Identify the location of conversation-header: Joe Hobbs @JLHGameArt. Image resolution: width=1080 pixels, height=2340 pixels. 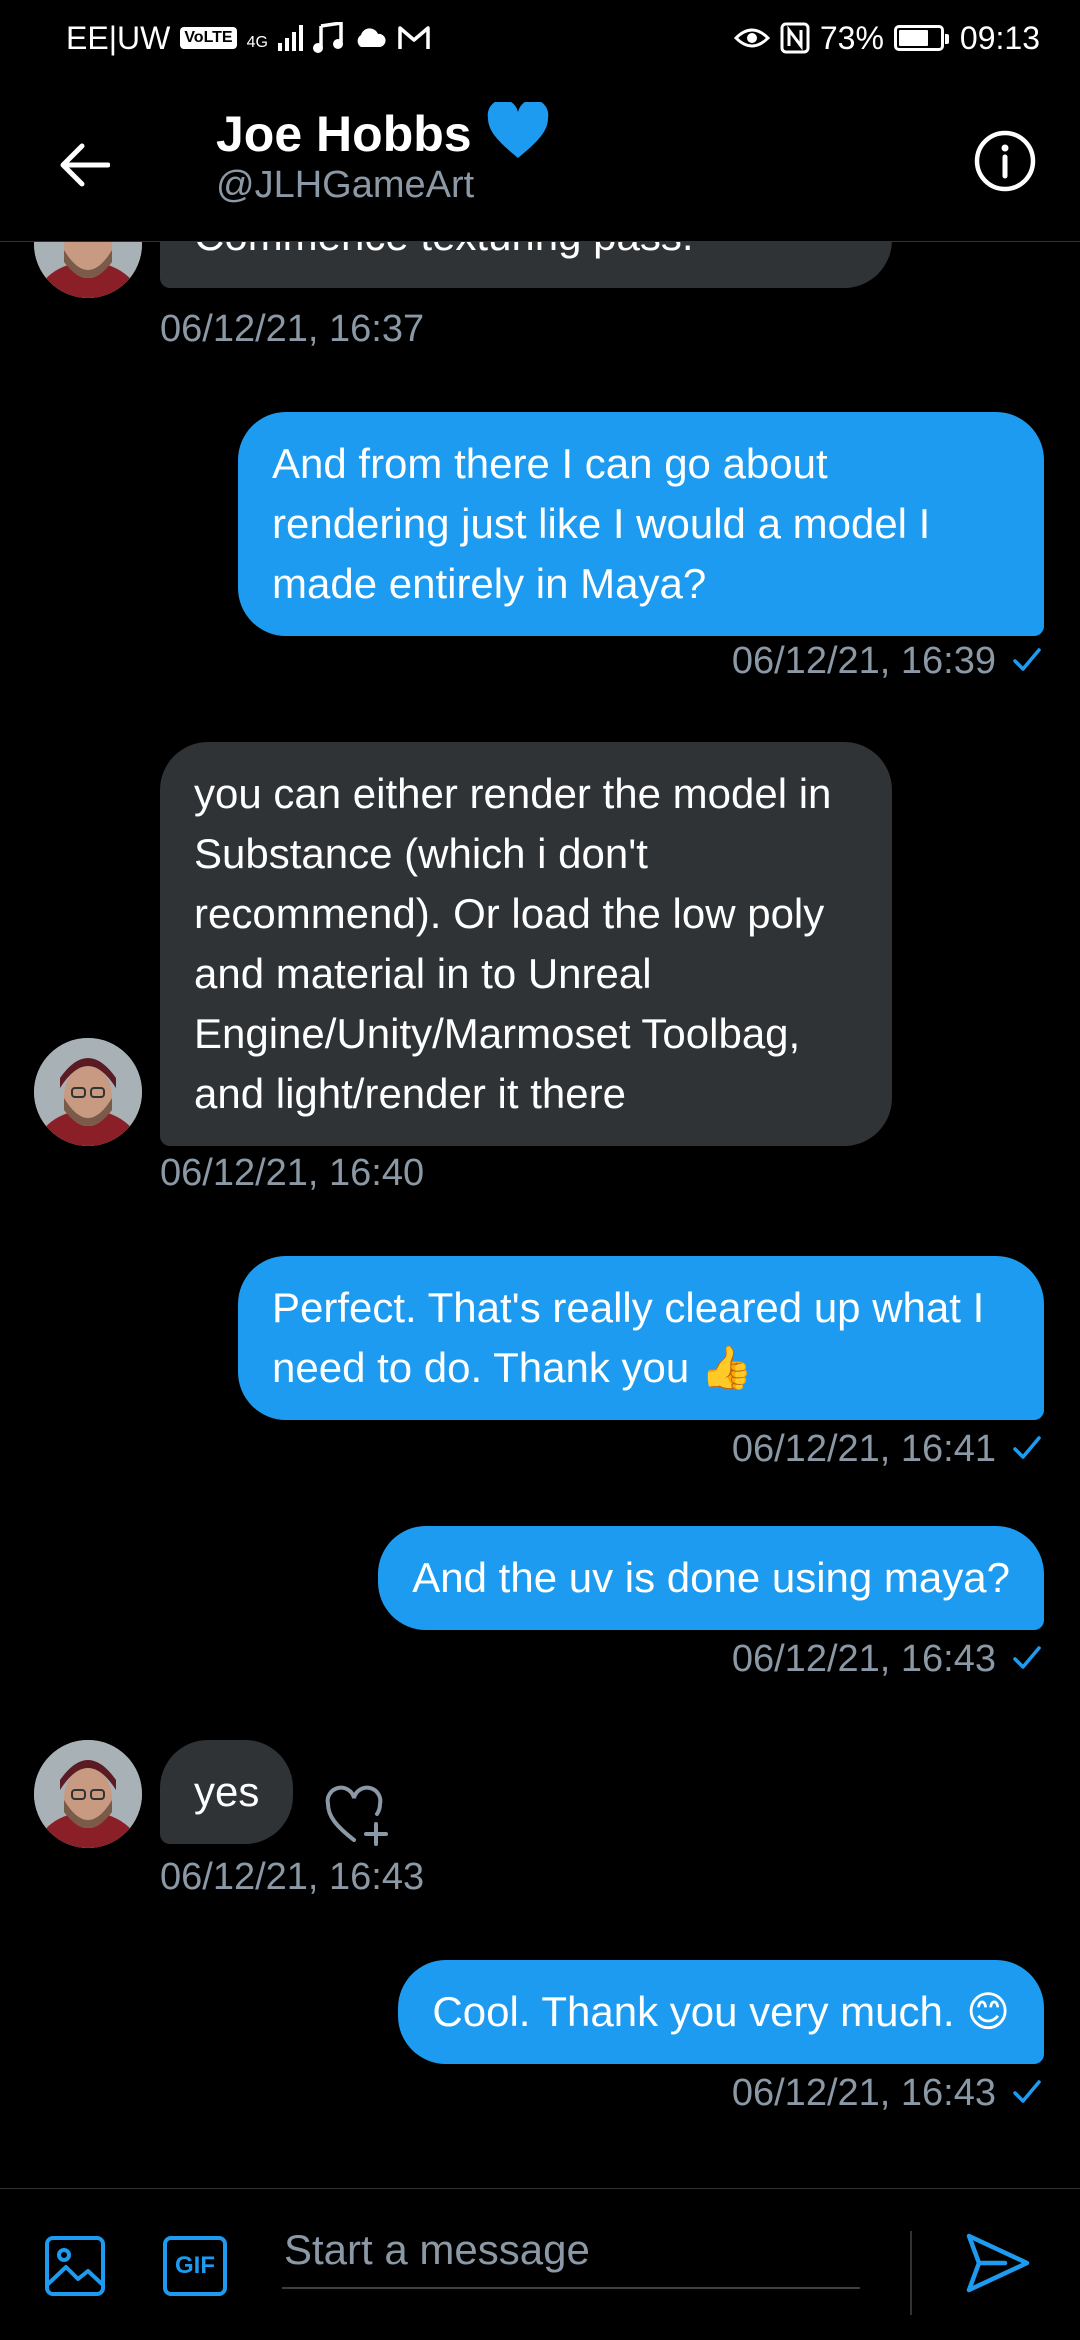
(540, 159).